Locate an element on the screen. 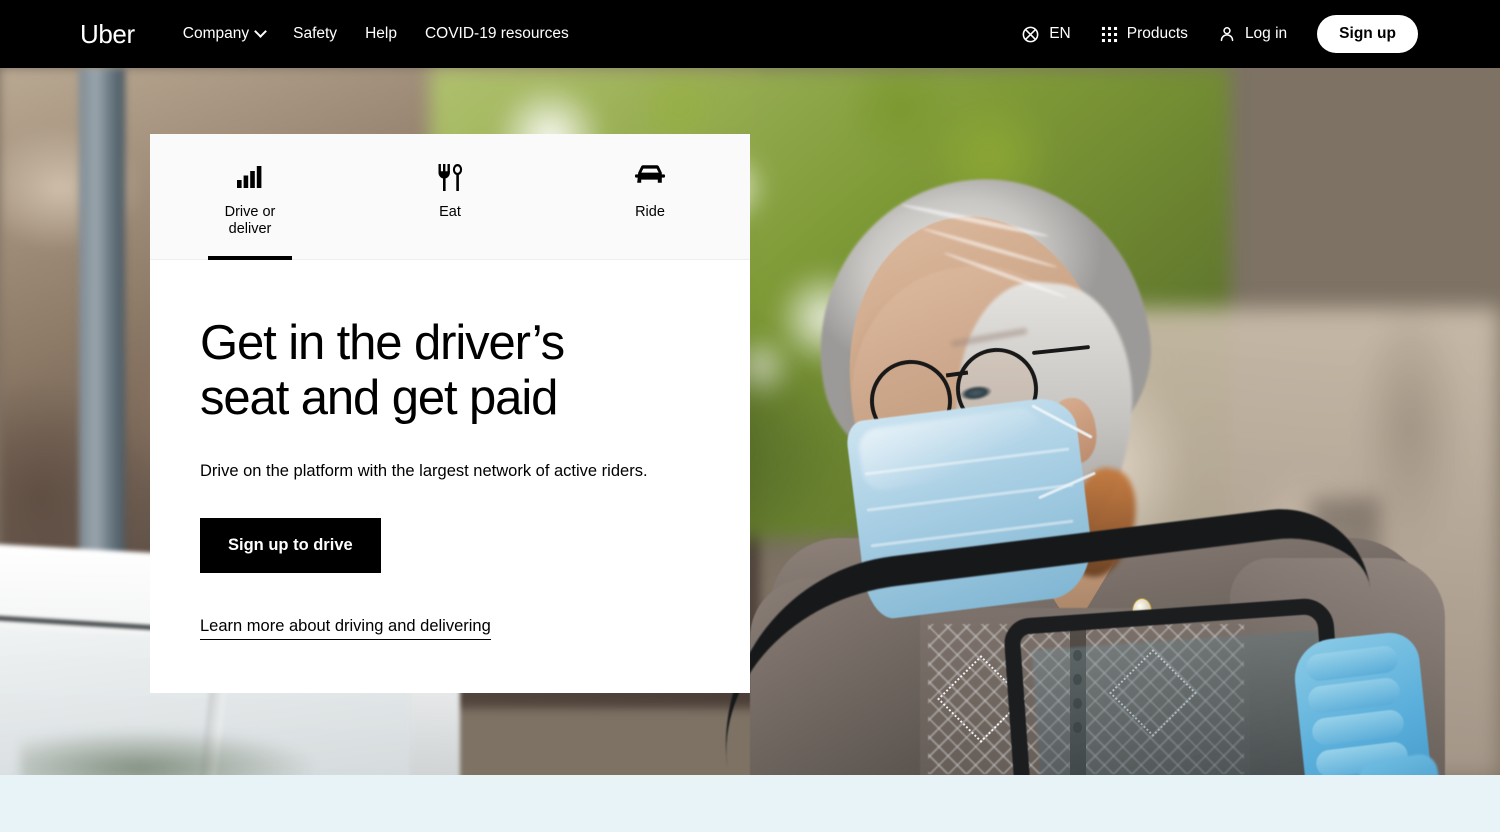 Image resolution: width=1500 pixels, height=832 pixels. nav-item-company: Company is located at coordinates (224, 33).